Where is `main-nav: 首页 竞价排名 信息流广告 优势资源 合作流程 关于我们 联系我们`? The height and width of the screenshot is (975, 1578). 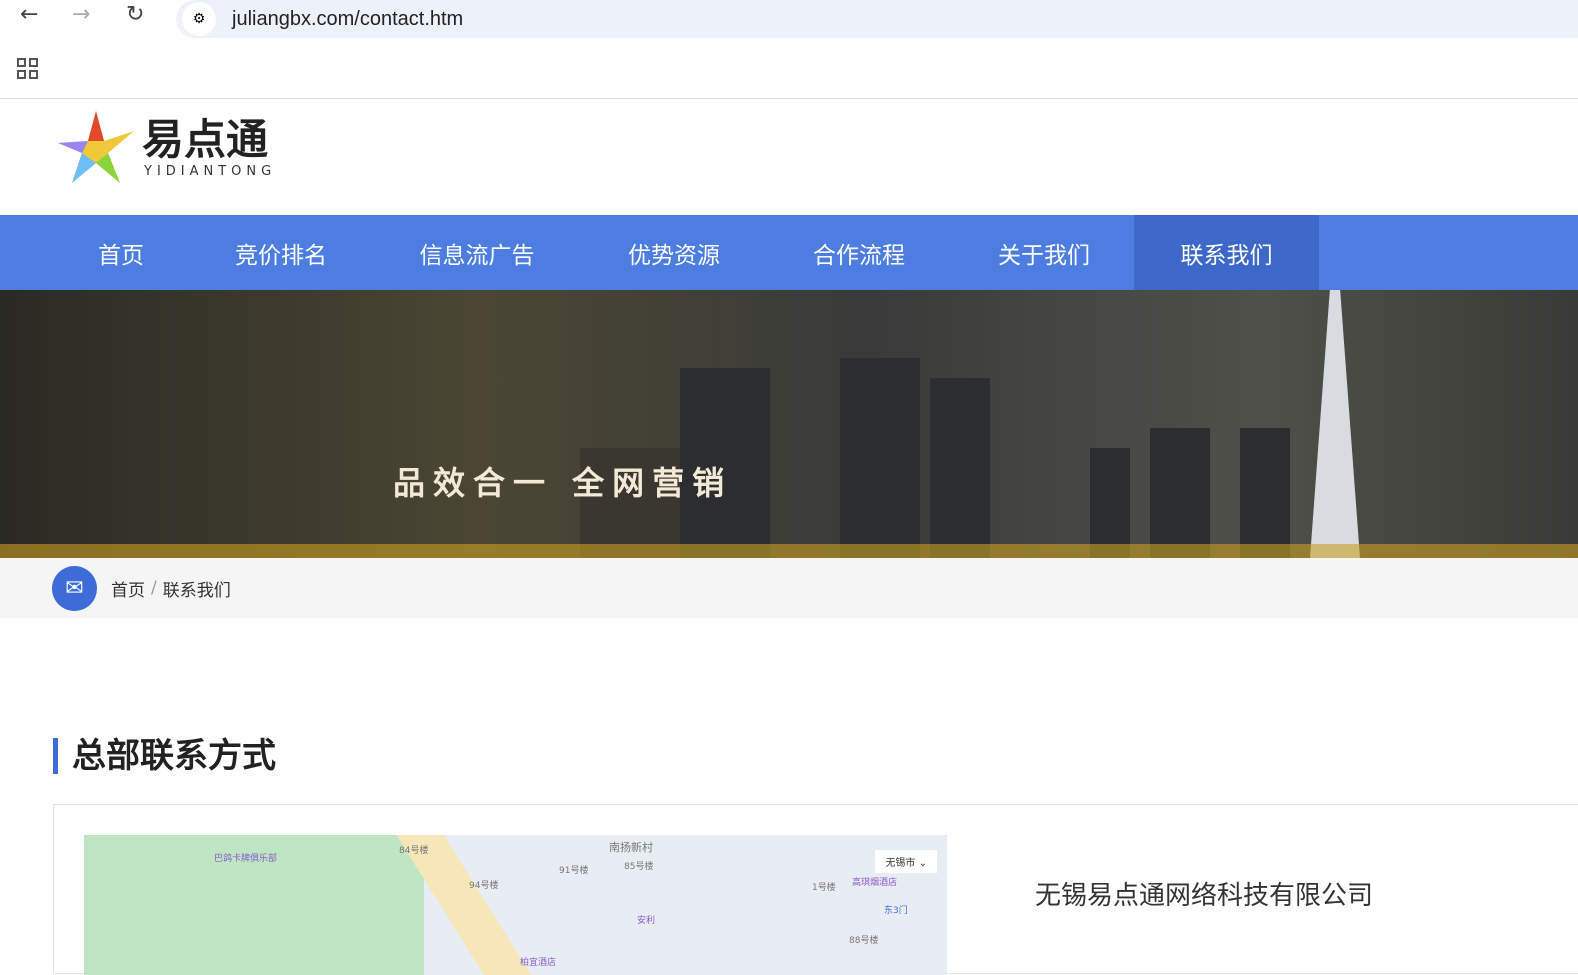 main-nav: 首页 竞价排名 信息流广告 优势资源 合作流程 关于我们 联系我们 is located at coordinates (789, 252).